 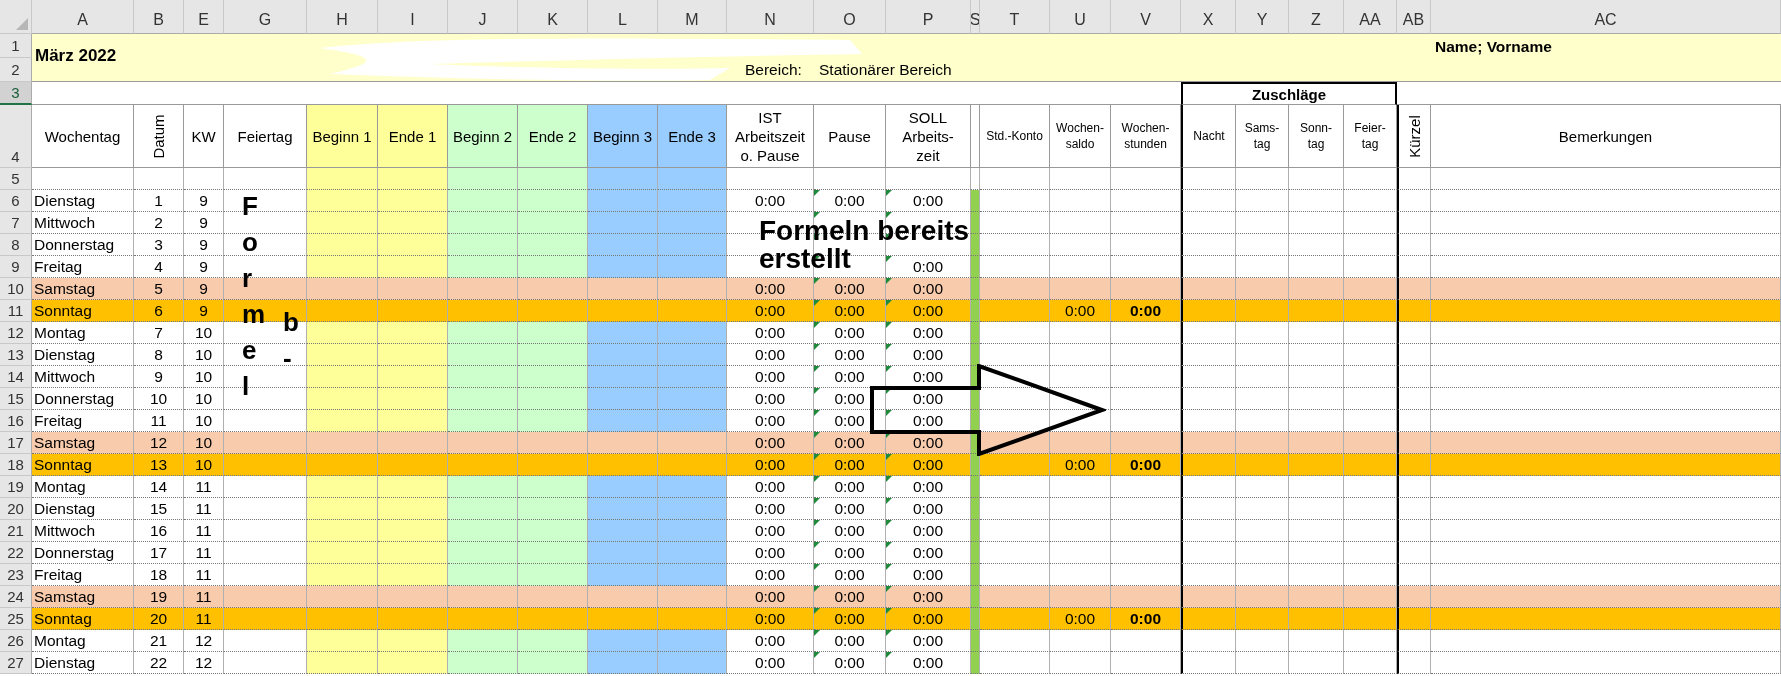 I want to click on row-header: 15, so click(x=16, y=399).